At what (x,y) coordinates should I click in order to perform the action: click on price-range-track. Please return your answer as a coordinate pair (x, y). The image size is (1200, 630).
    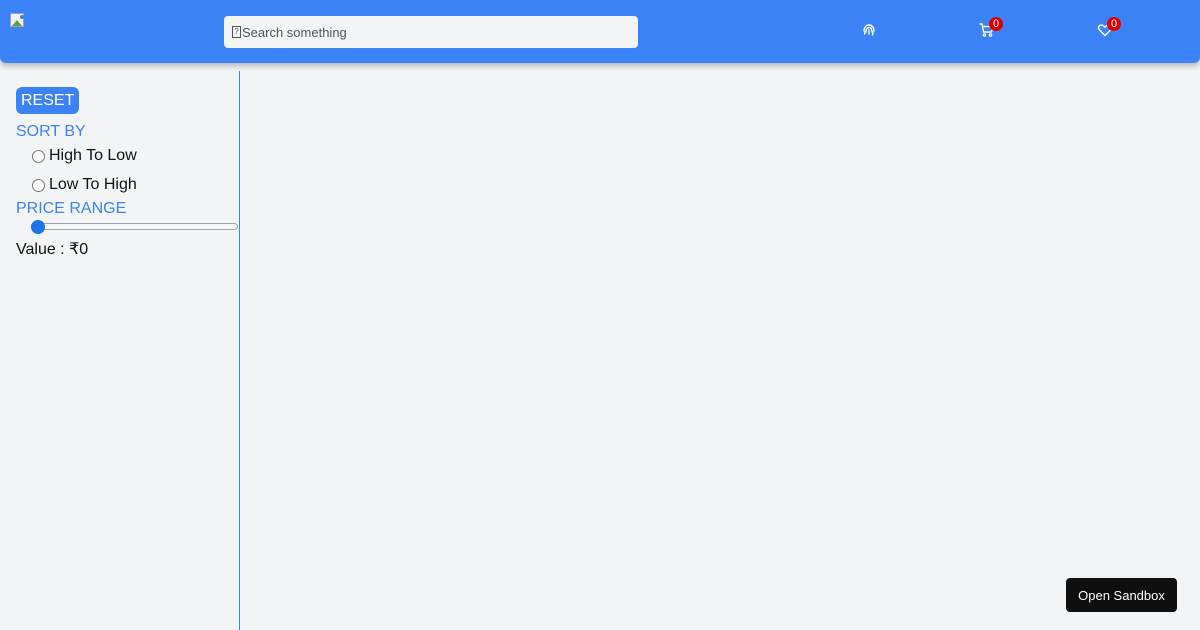
    Looking at the image, I should click on (134, 226).